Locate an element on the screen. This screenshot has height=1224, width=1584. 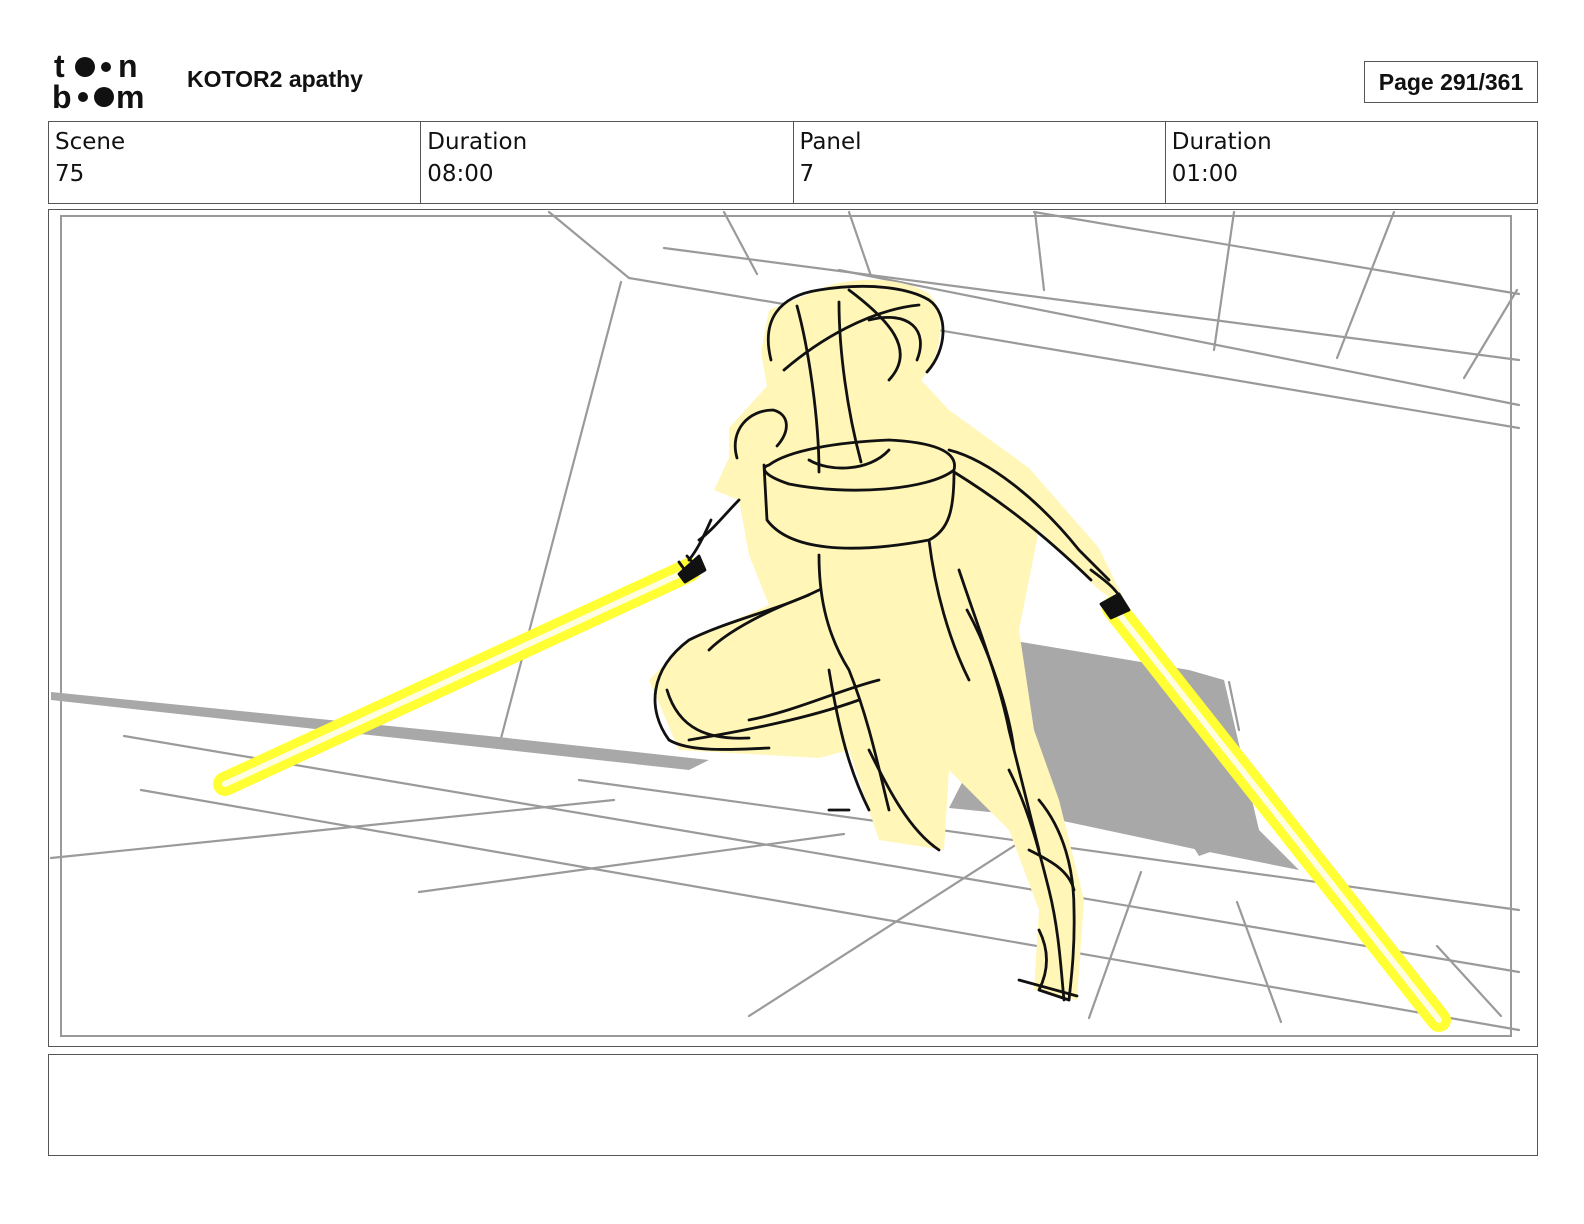
panel-label: Panel is located at coordinates (830, 142).